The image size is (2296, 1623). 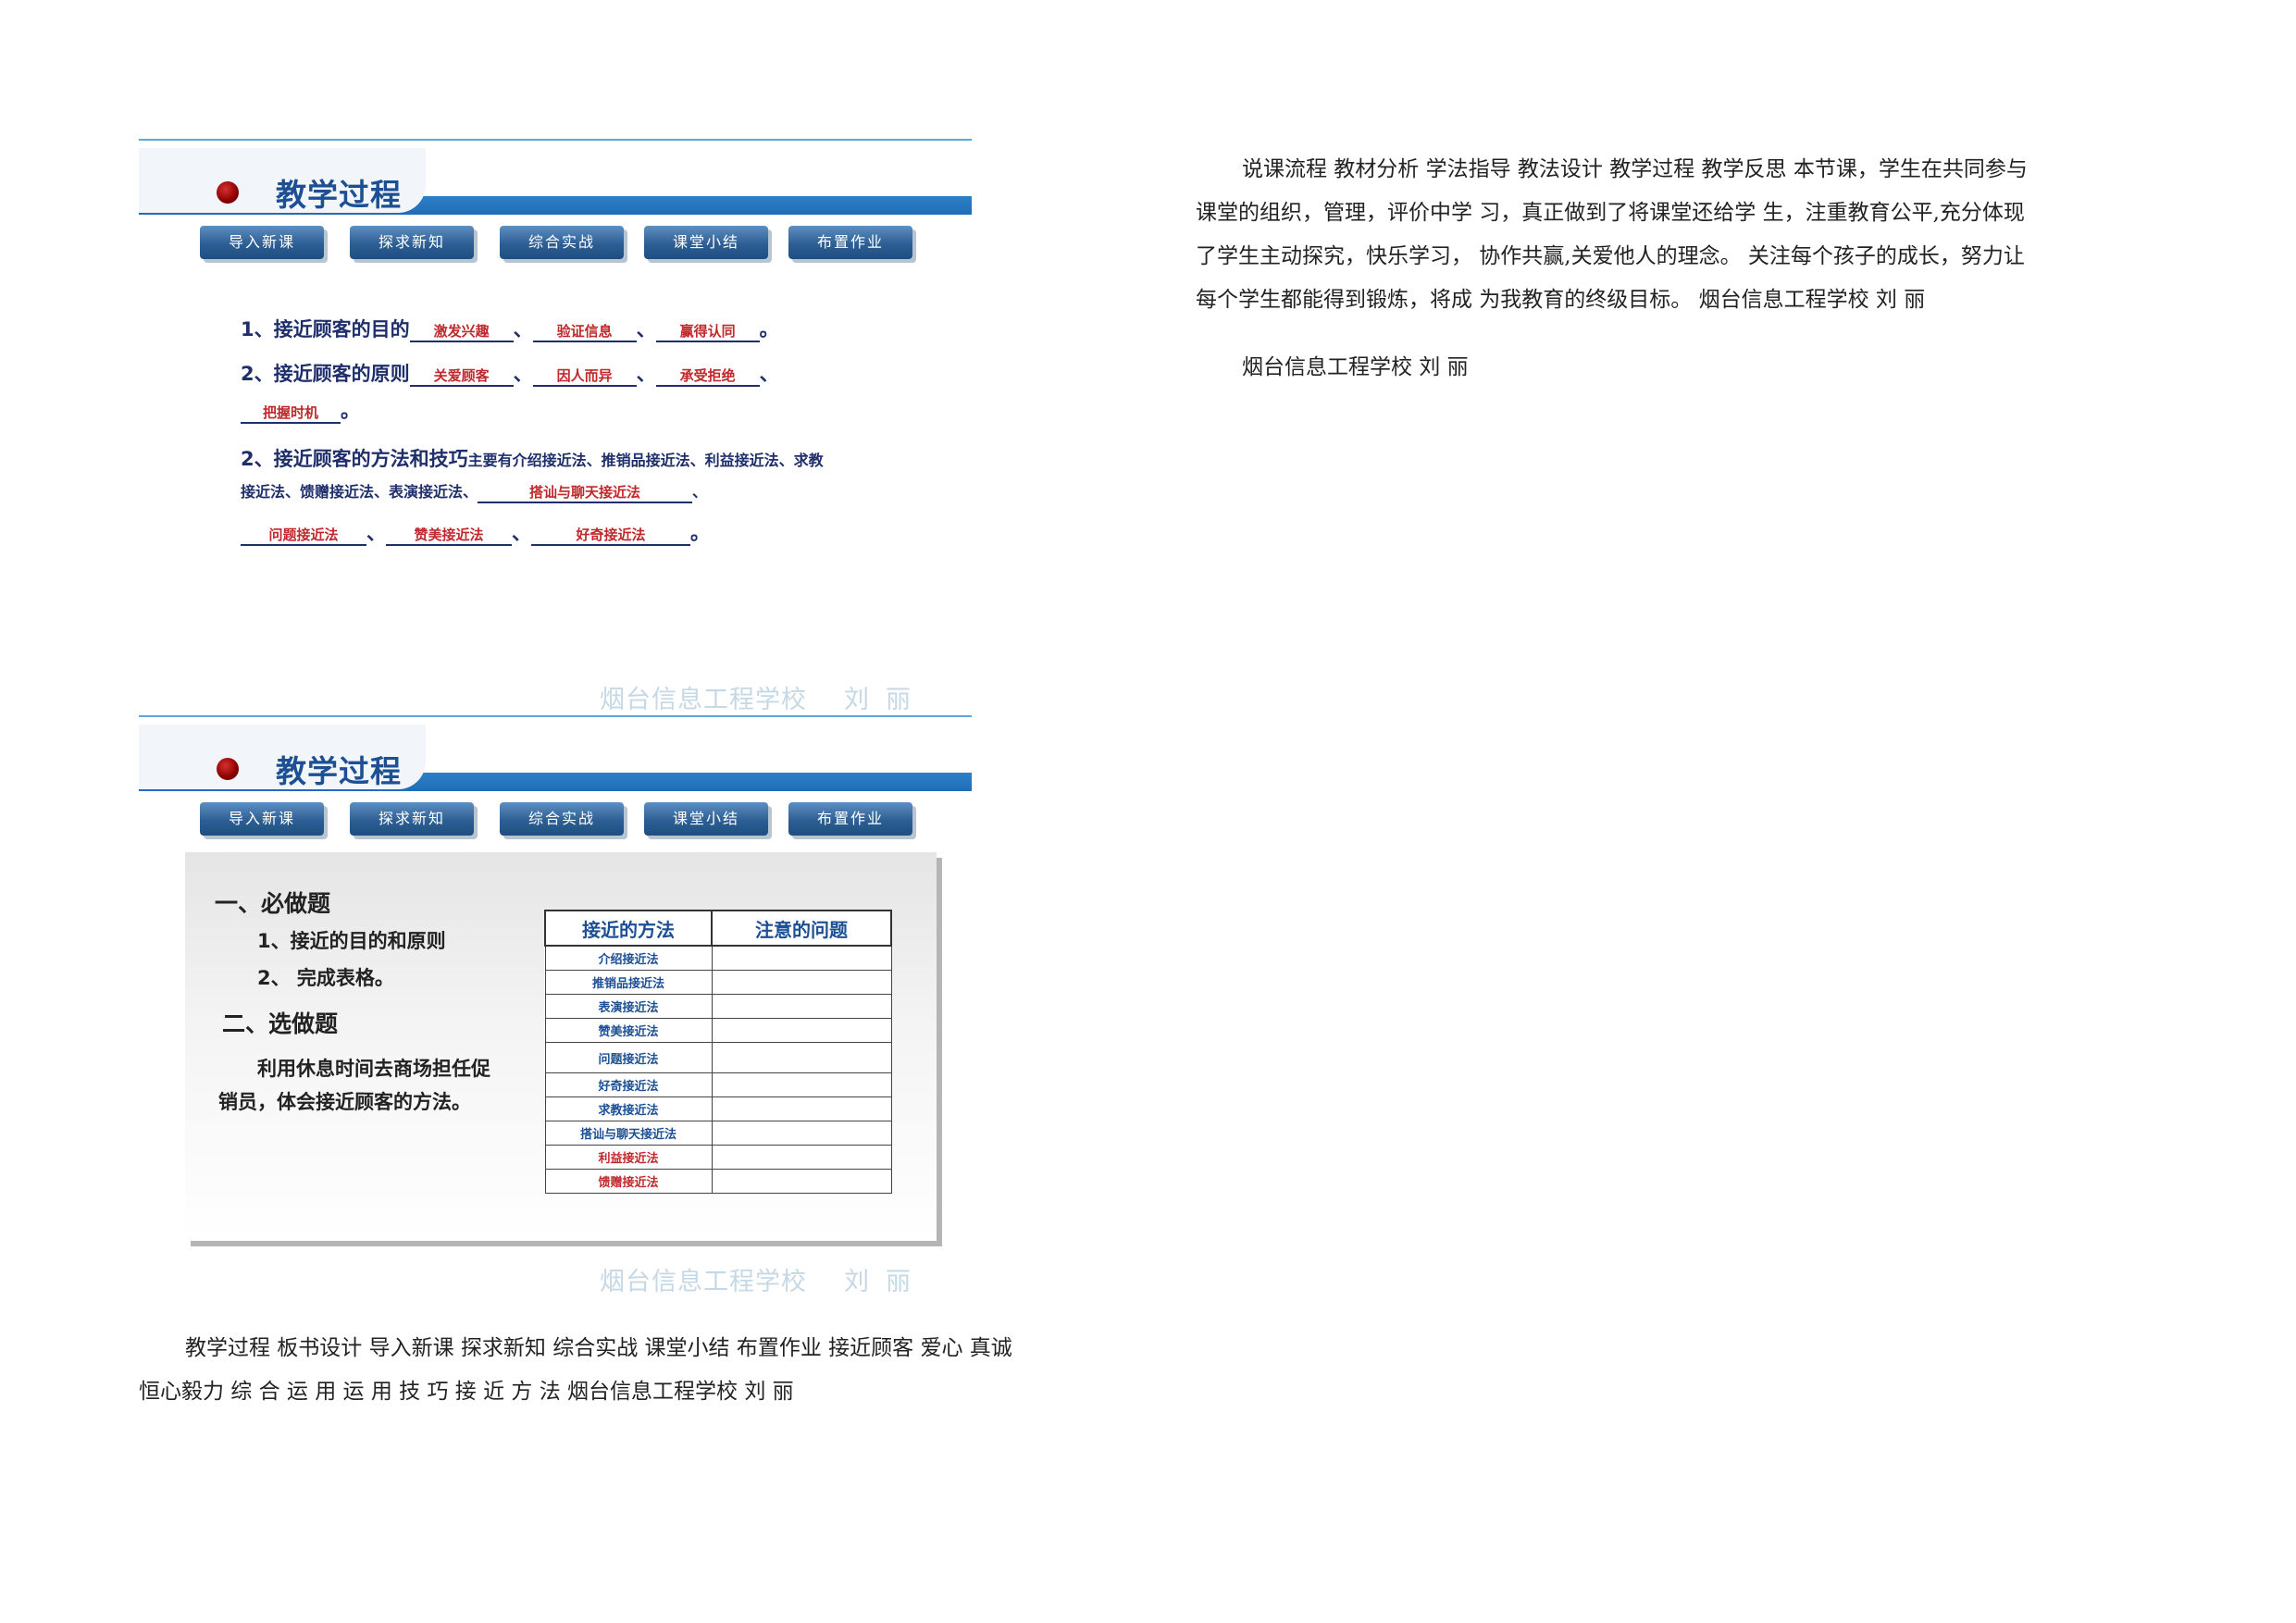 What do you see at coordinates (1355, 367) in the screenshot?
I see `signature-line: 烟台信息工程学校 刘 丽` at bounding box center [1355, 367].